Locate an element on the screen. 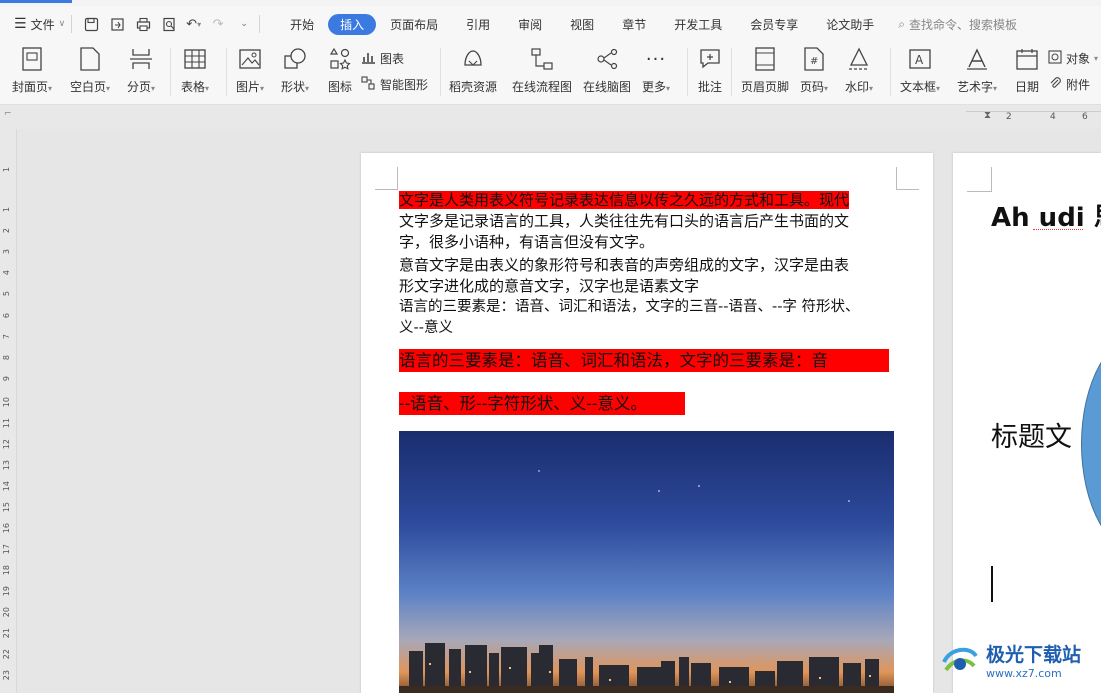 This screenshot has width=1101, height=693. object-icon is located at coordinates (1055, 58).